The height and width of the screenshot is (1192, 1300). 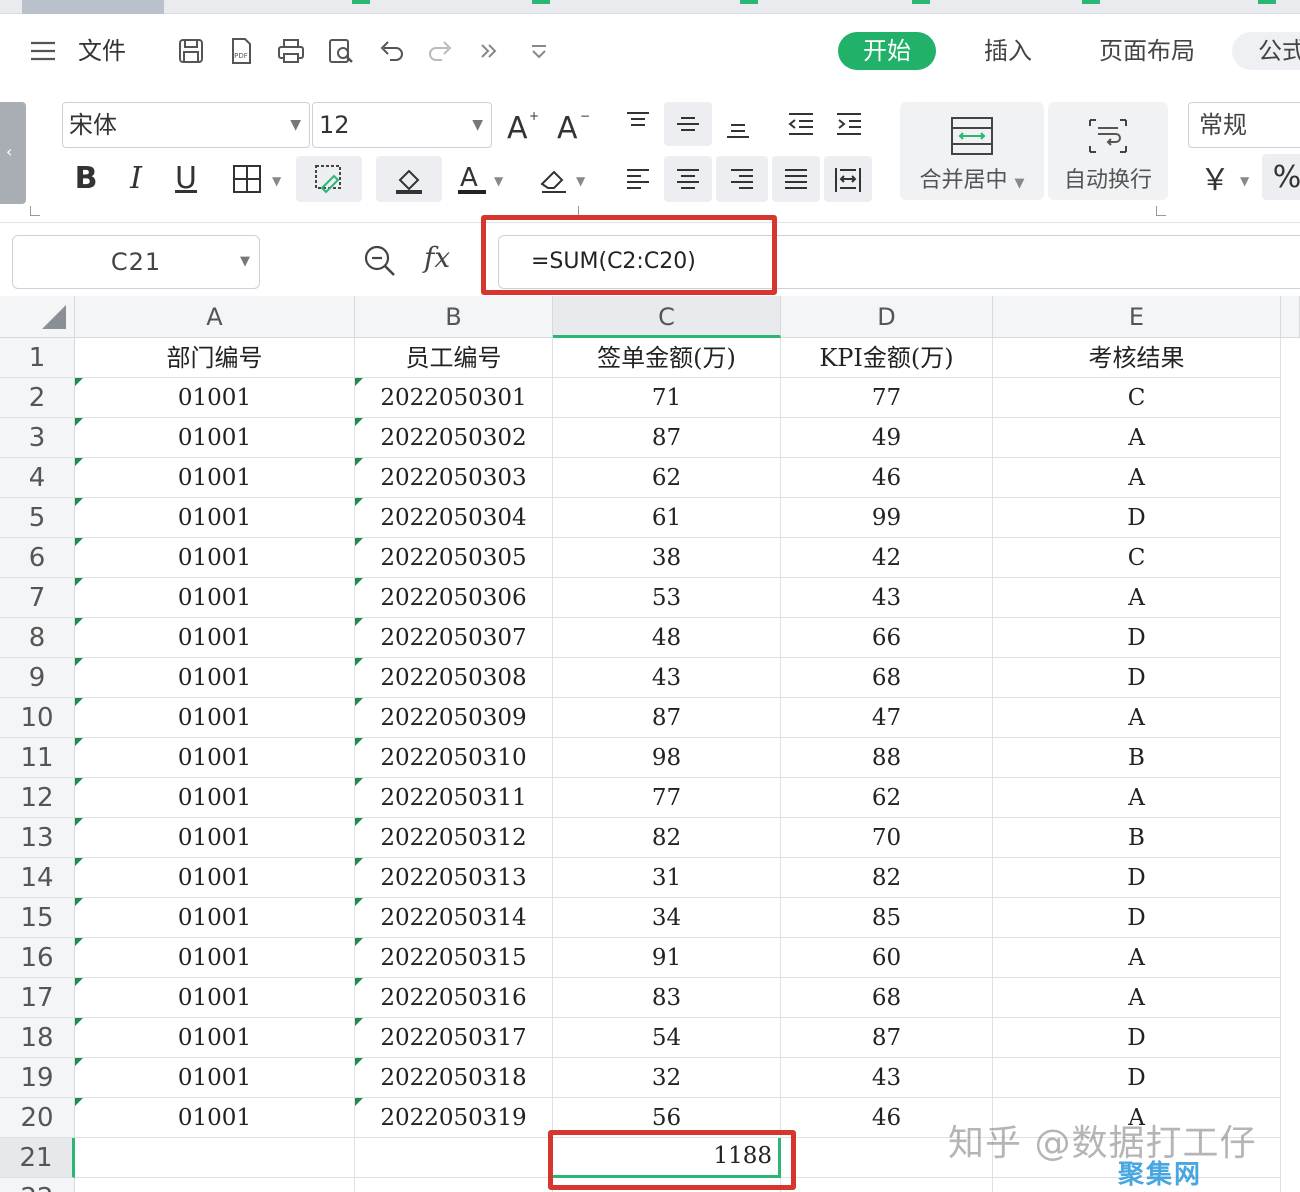 What do you see at coordinates (1266, 51) in the screenshot?
I see `tab-formula: 公式` at bounding box center [1266, 51].